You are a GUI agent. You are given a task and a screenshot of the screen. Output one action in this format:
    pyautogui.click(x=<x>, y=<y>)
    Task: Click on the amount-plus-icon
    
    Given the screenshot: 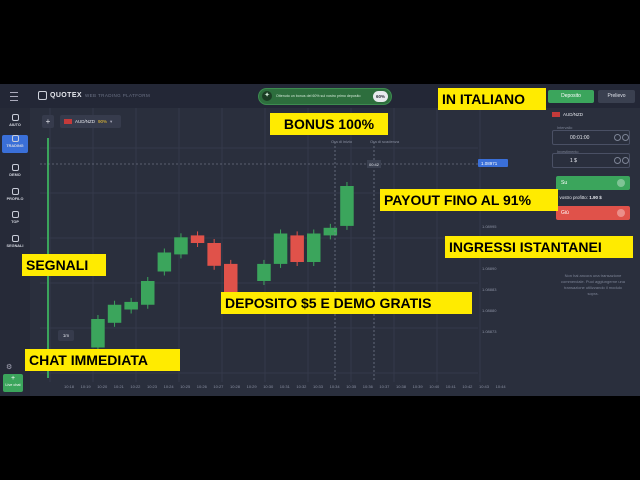 What is the action you would take?
    pyautogui.click(x=625, y=160)
    